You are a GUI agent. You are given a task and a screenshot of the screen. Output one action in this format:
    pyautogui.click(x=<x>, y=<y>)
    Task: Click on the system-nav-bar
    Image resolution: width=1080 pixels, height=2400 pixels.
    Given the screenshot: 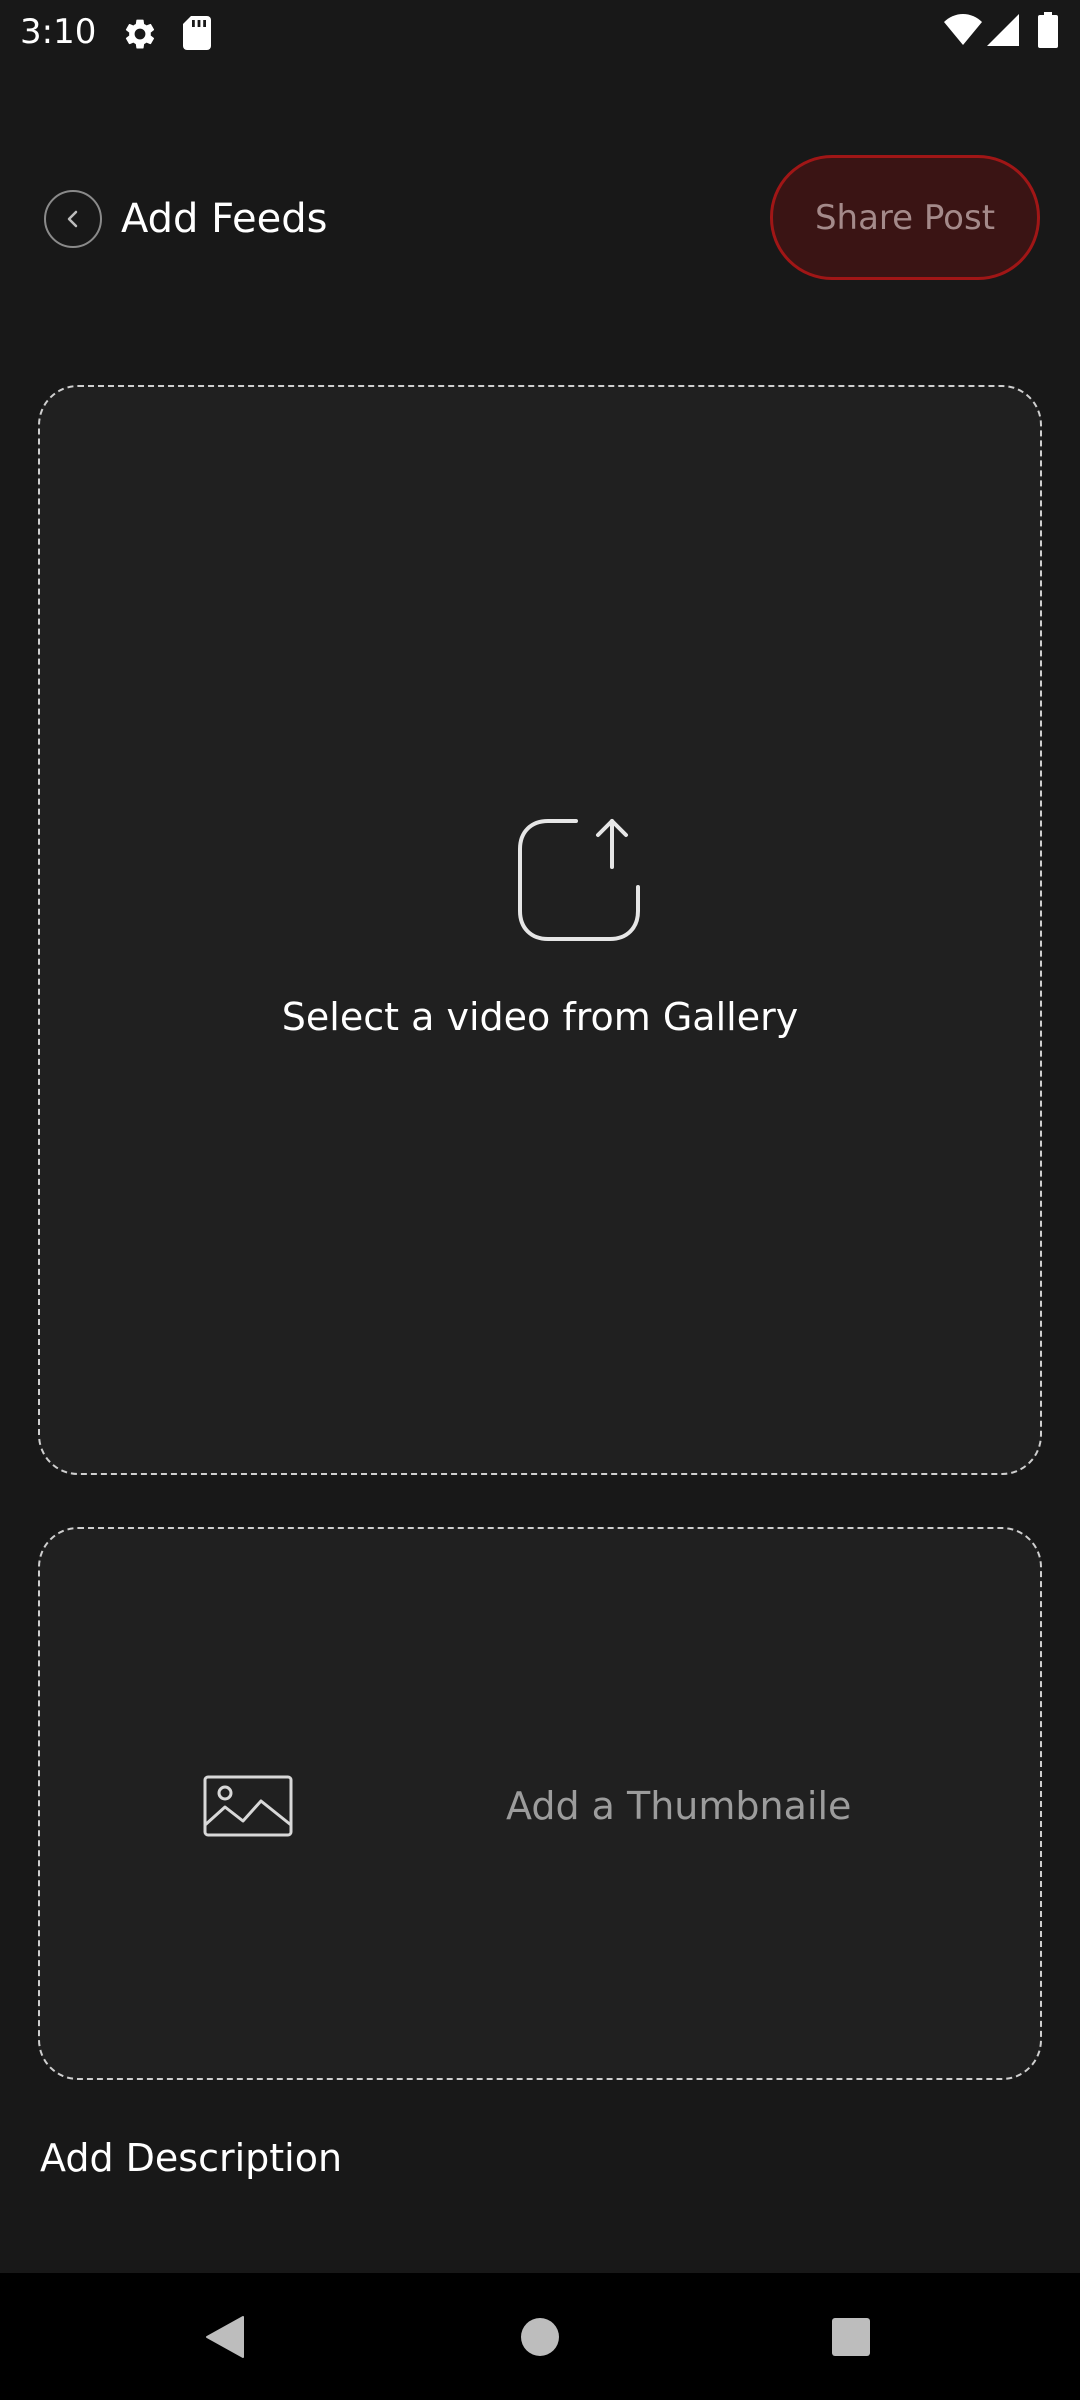 What is the action you would take?
    pyautogui.click(x=540, y=2336)
    